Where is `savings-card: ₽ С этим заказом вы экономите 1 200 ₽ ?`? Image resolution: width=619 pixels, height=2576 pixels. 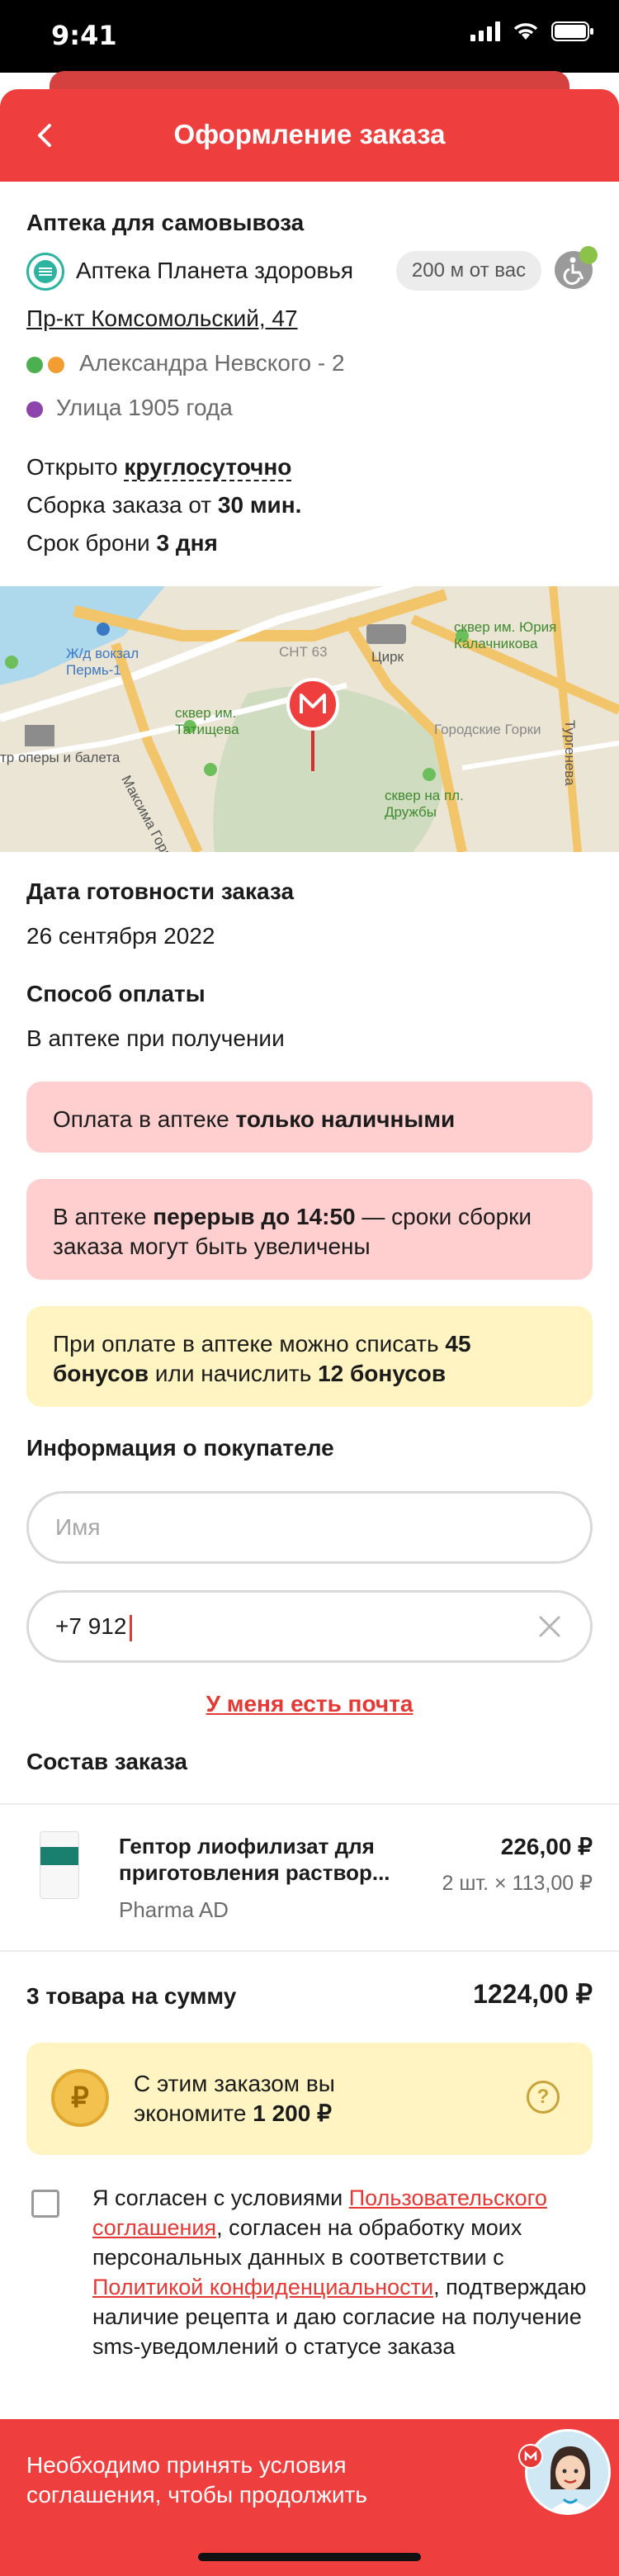 savings-card: ₽ С этим заказом вы экономите 1 200 ₽ ? is located at coordinates (309, 2099).